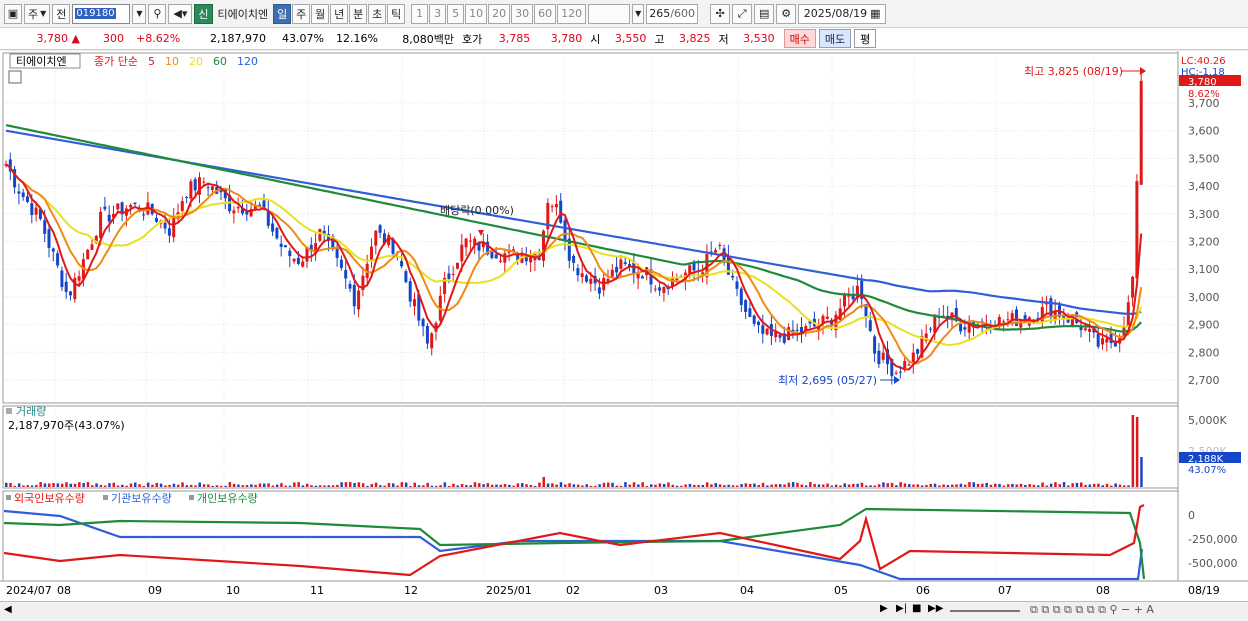 This screenshot has height=621, width=1248. Describe the element at coordinates (842, 13) in the screenshot. I see `date-field: 2025/08/19 ▦` at that location.